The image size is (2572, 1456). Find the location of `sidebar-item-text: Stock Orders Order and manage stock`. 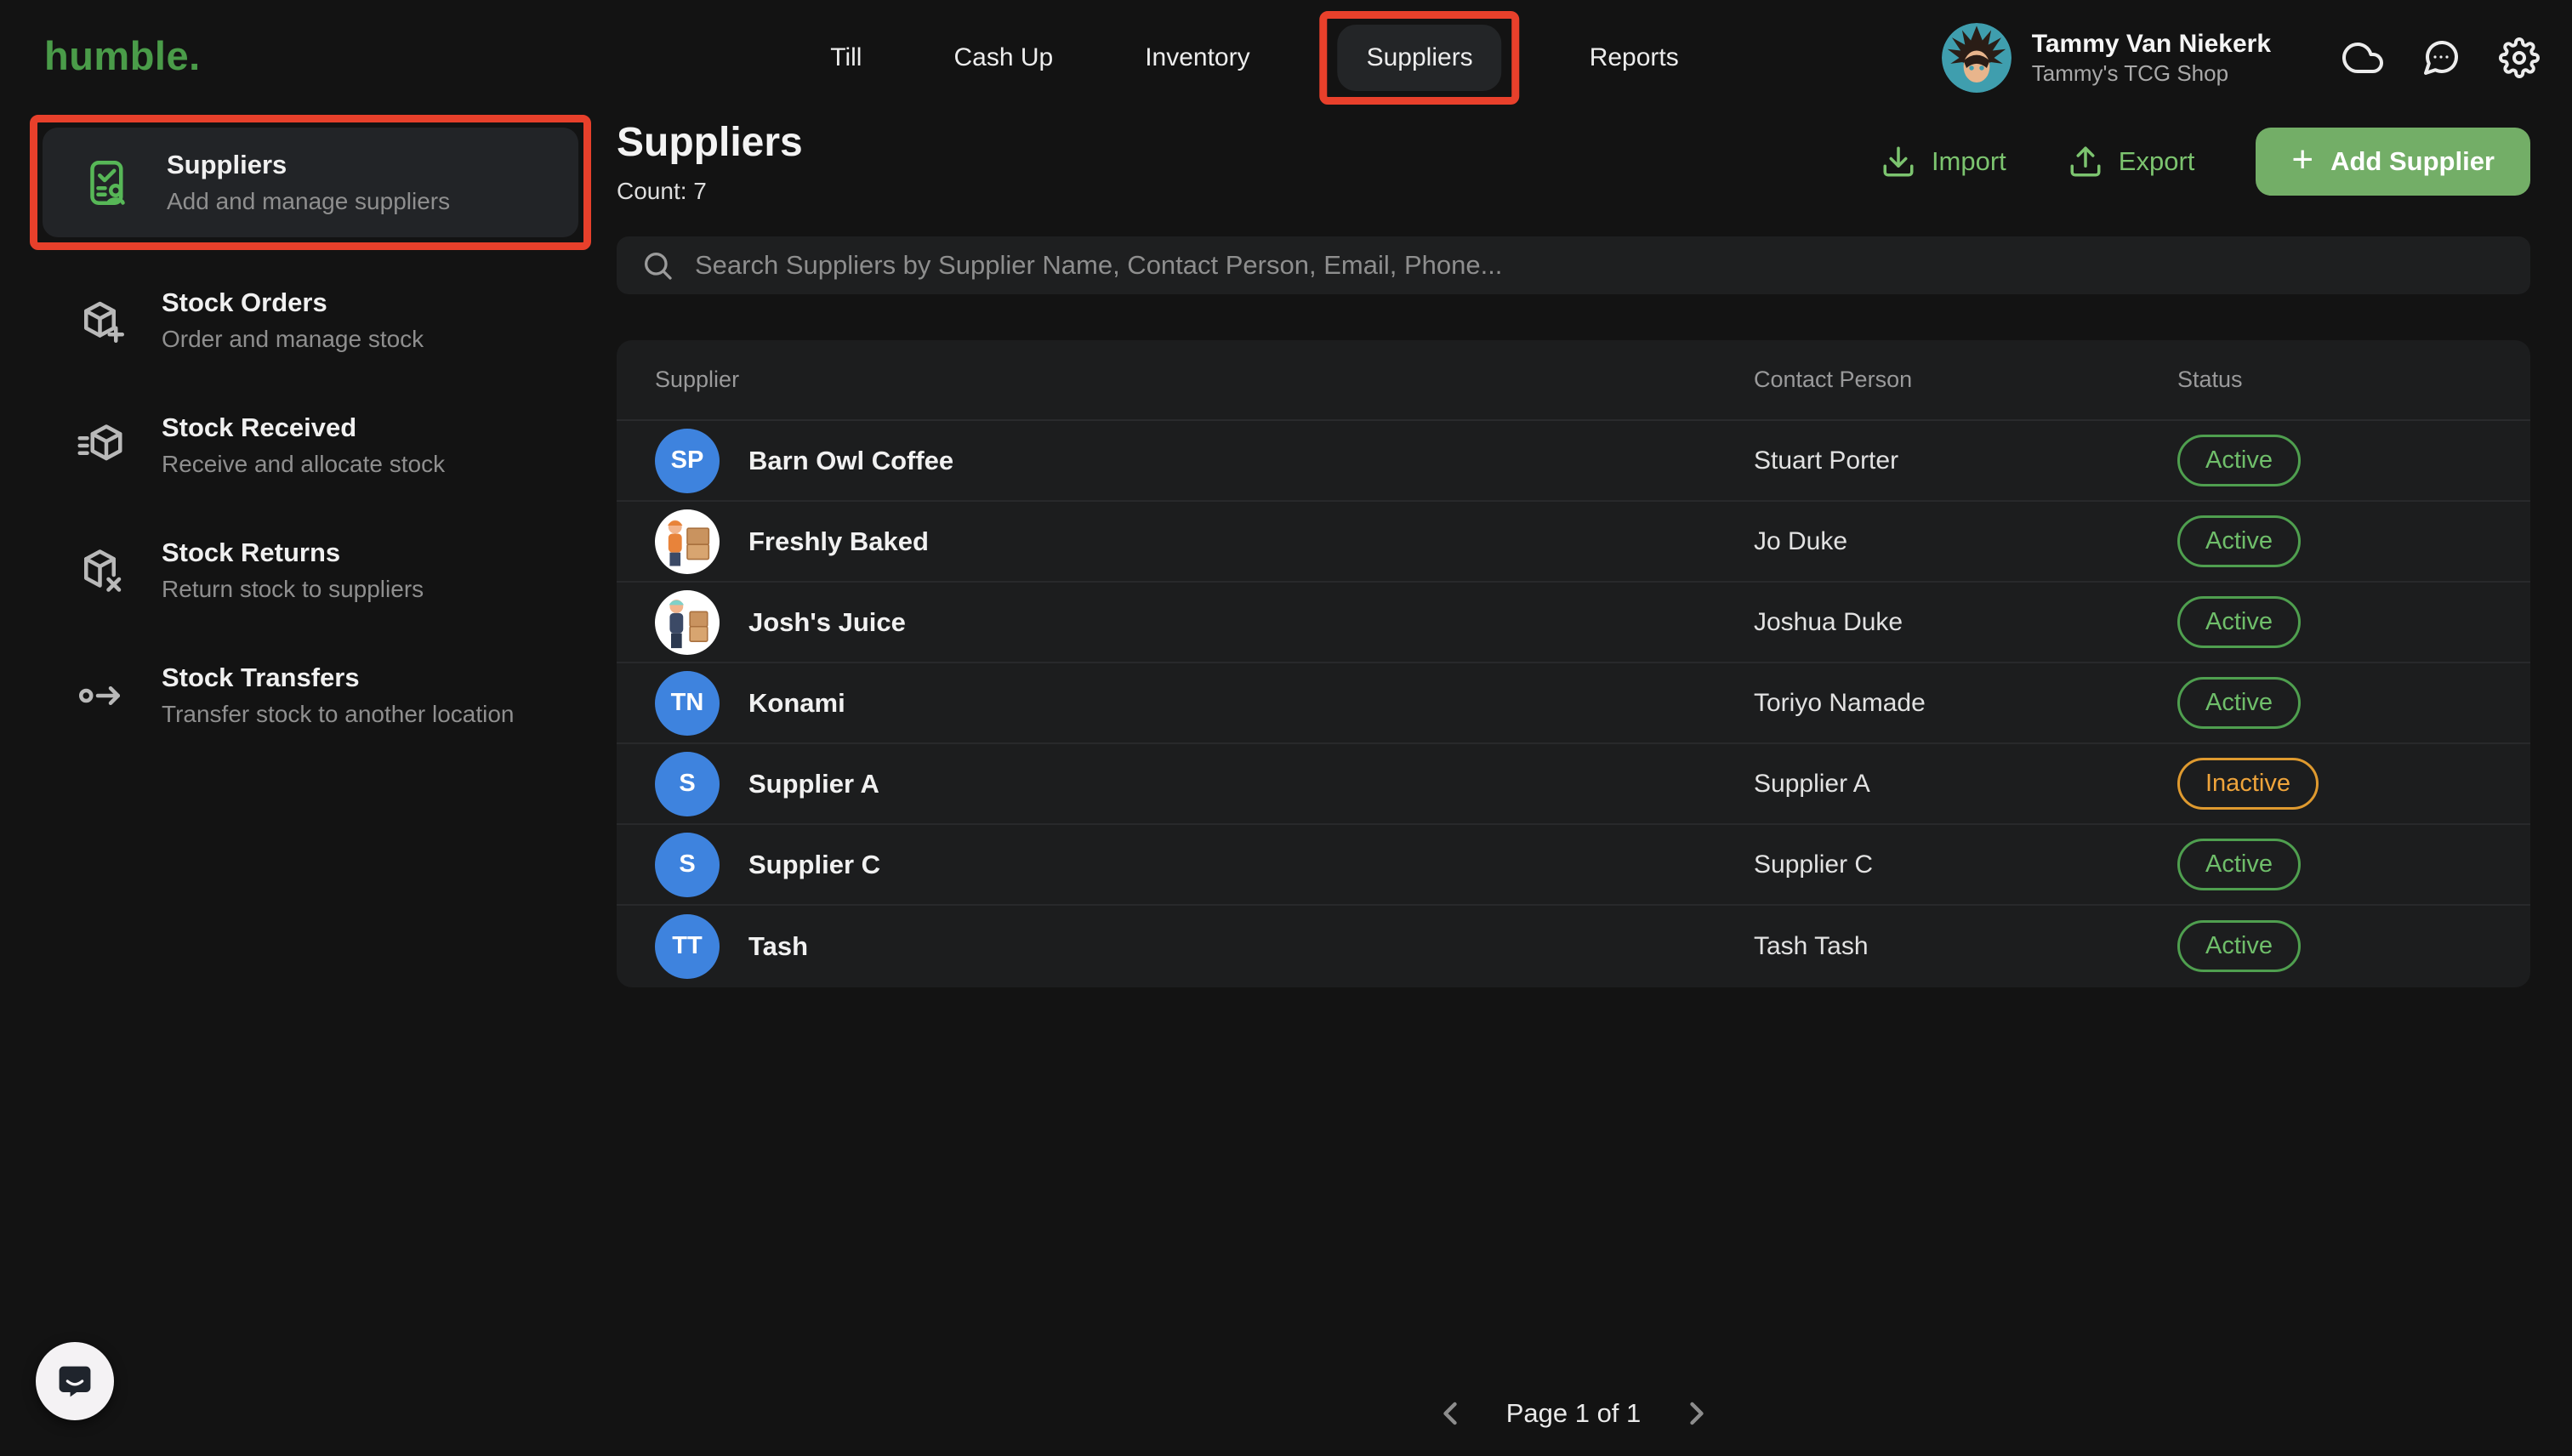

sidebar-item-text: Stock Orders Order and manage stock is located at coordinates (293, 320).